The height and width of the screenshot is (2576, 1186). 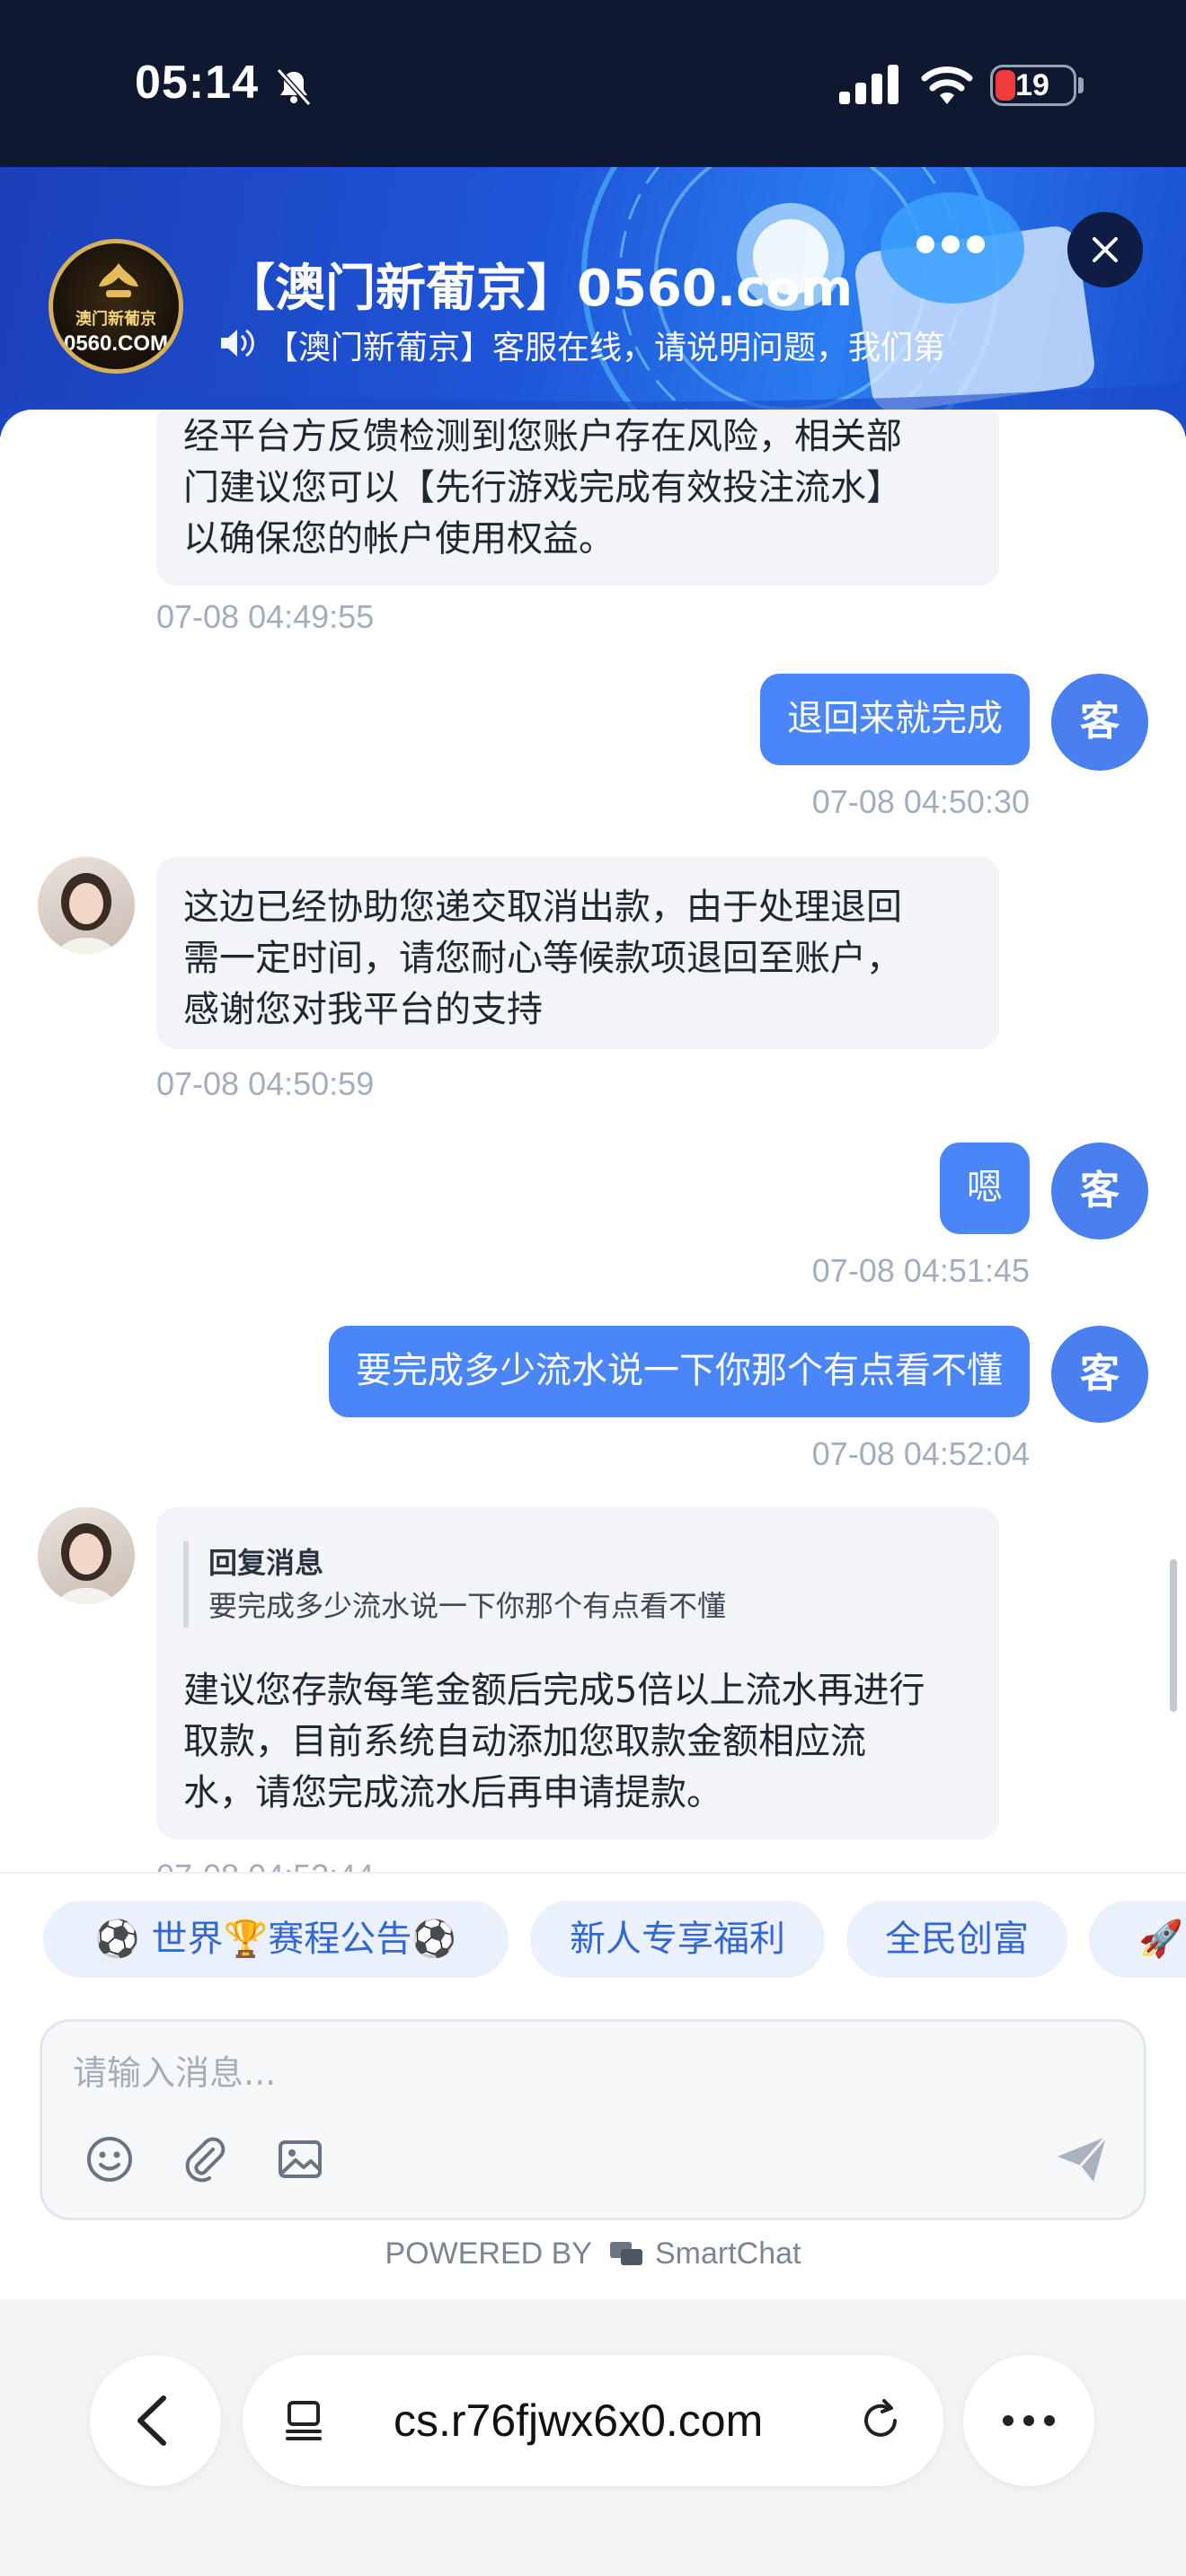 I want to click on chevron-left-icon, so click(x=151, y=2420).